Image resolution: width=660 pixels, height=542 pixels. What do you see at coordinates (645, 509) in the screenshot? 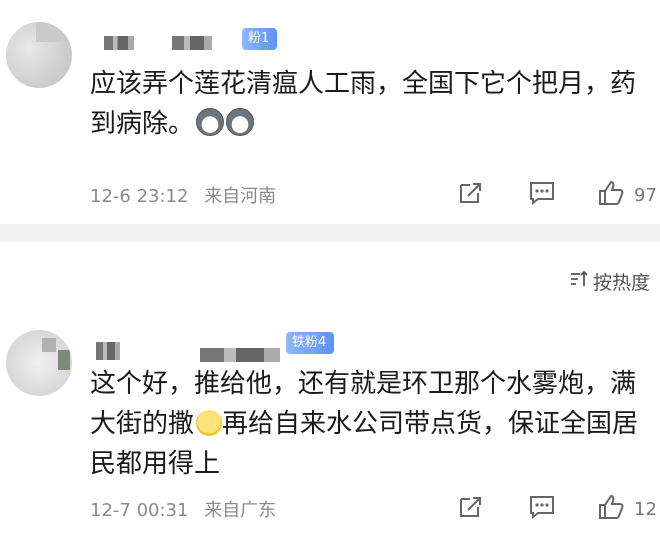
I see `like-count: 12` at bounding box center [645, 509].